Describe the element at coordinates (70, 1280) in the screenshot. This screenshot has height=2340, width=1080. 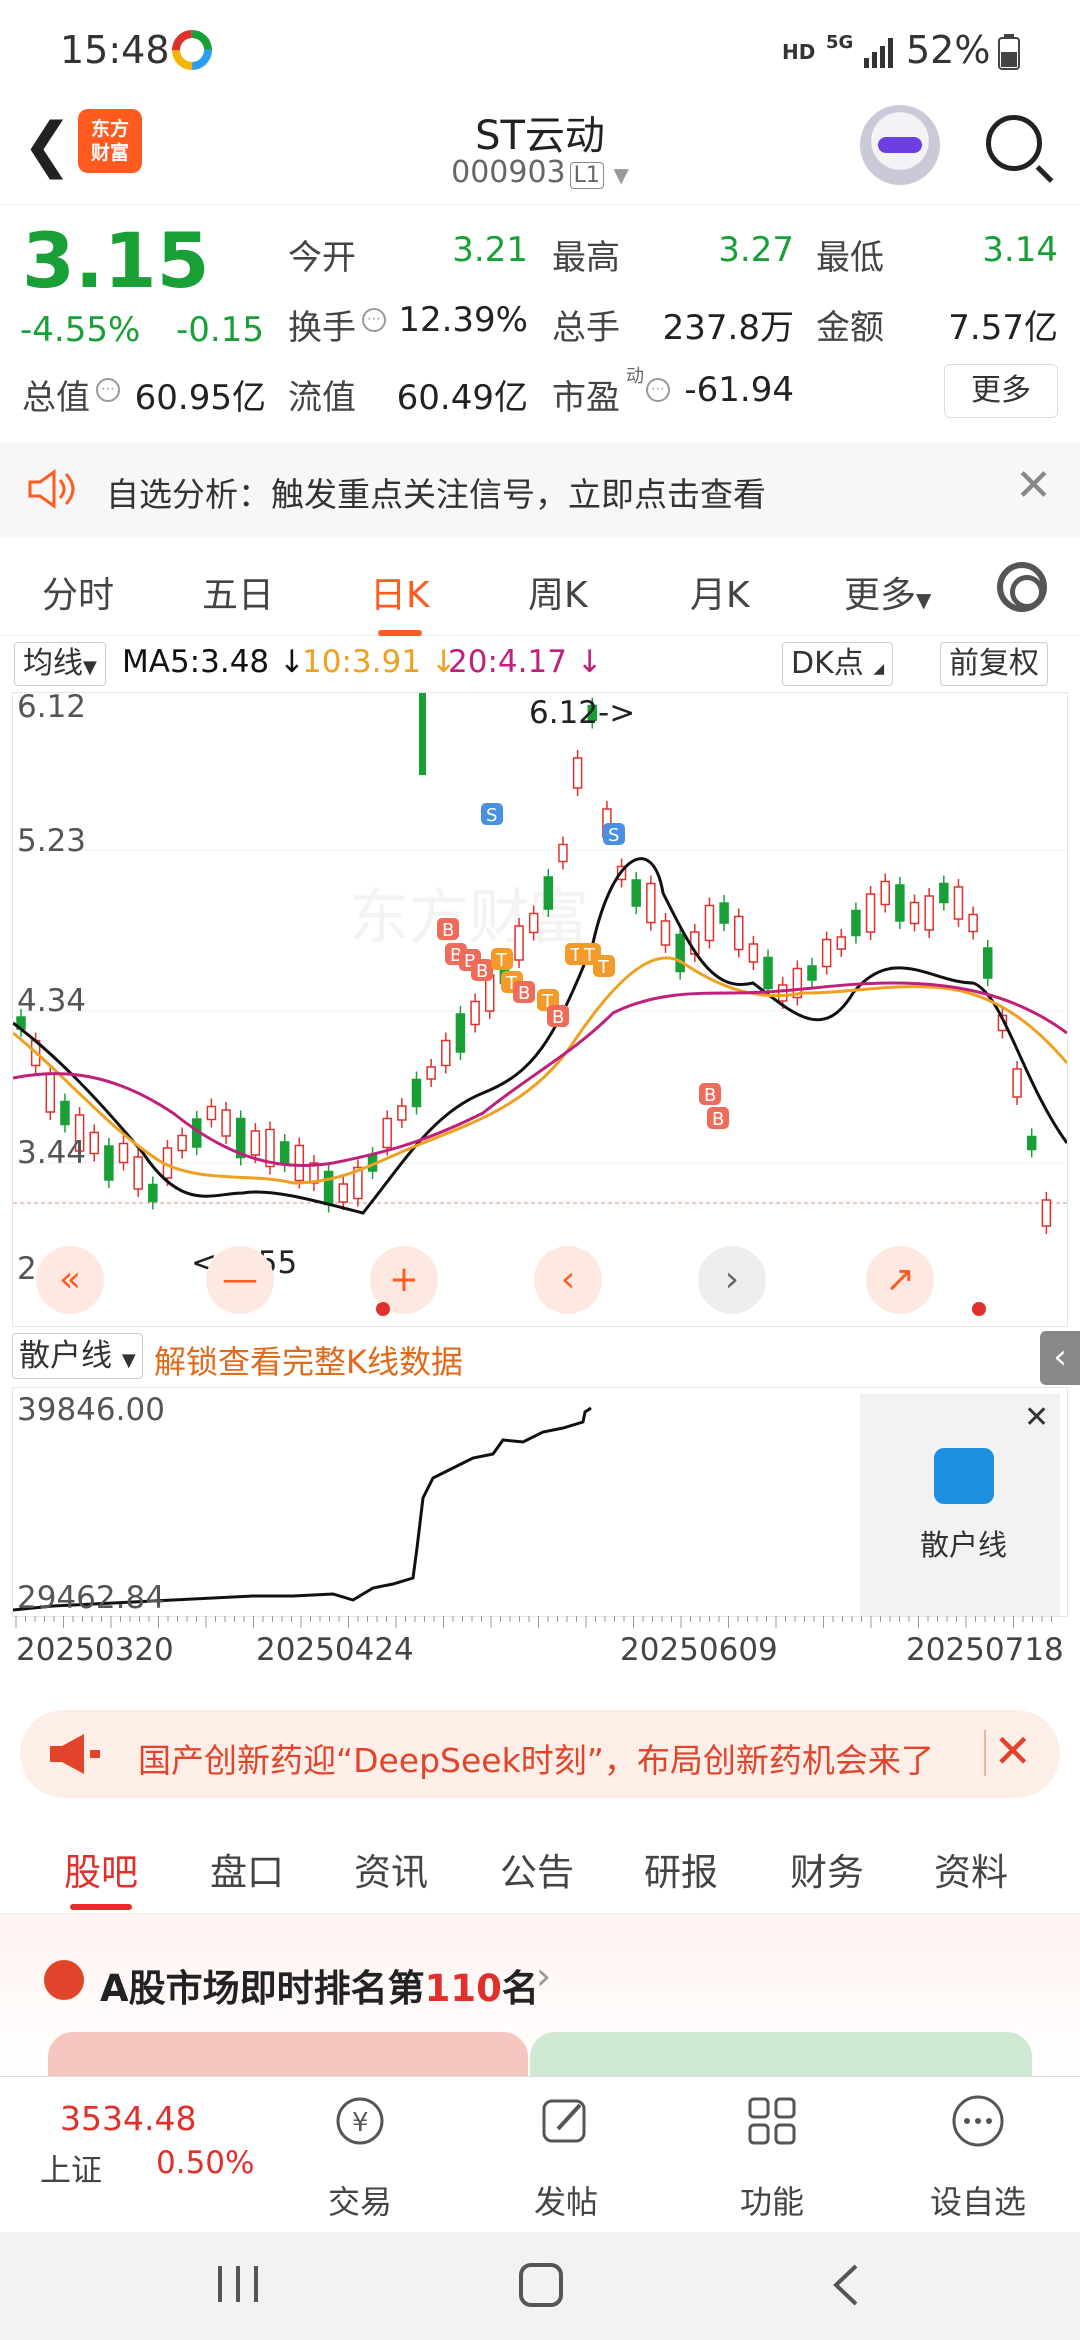
I see `scroll-left-fast-icon: «` at that location.